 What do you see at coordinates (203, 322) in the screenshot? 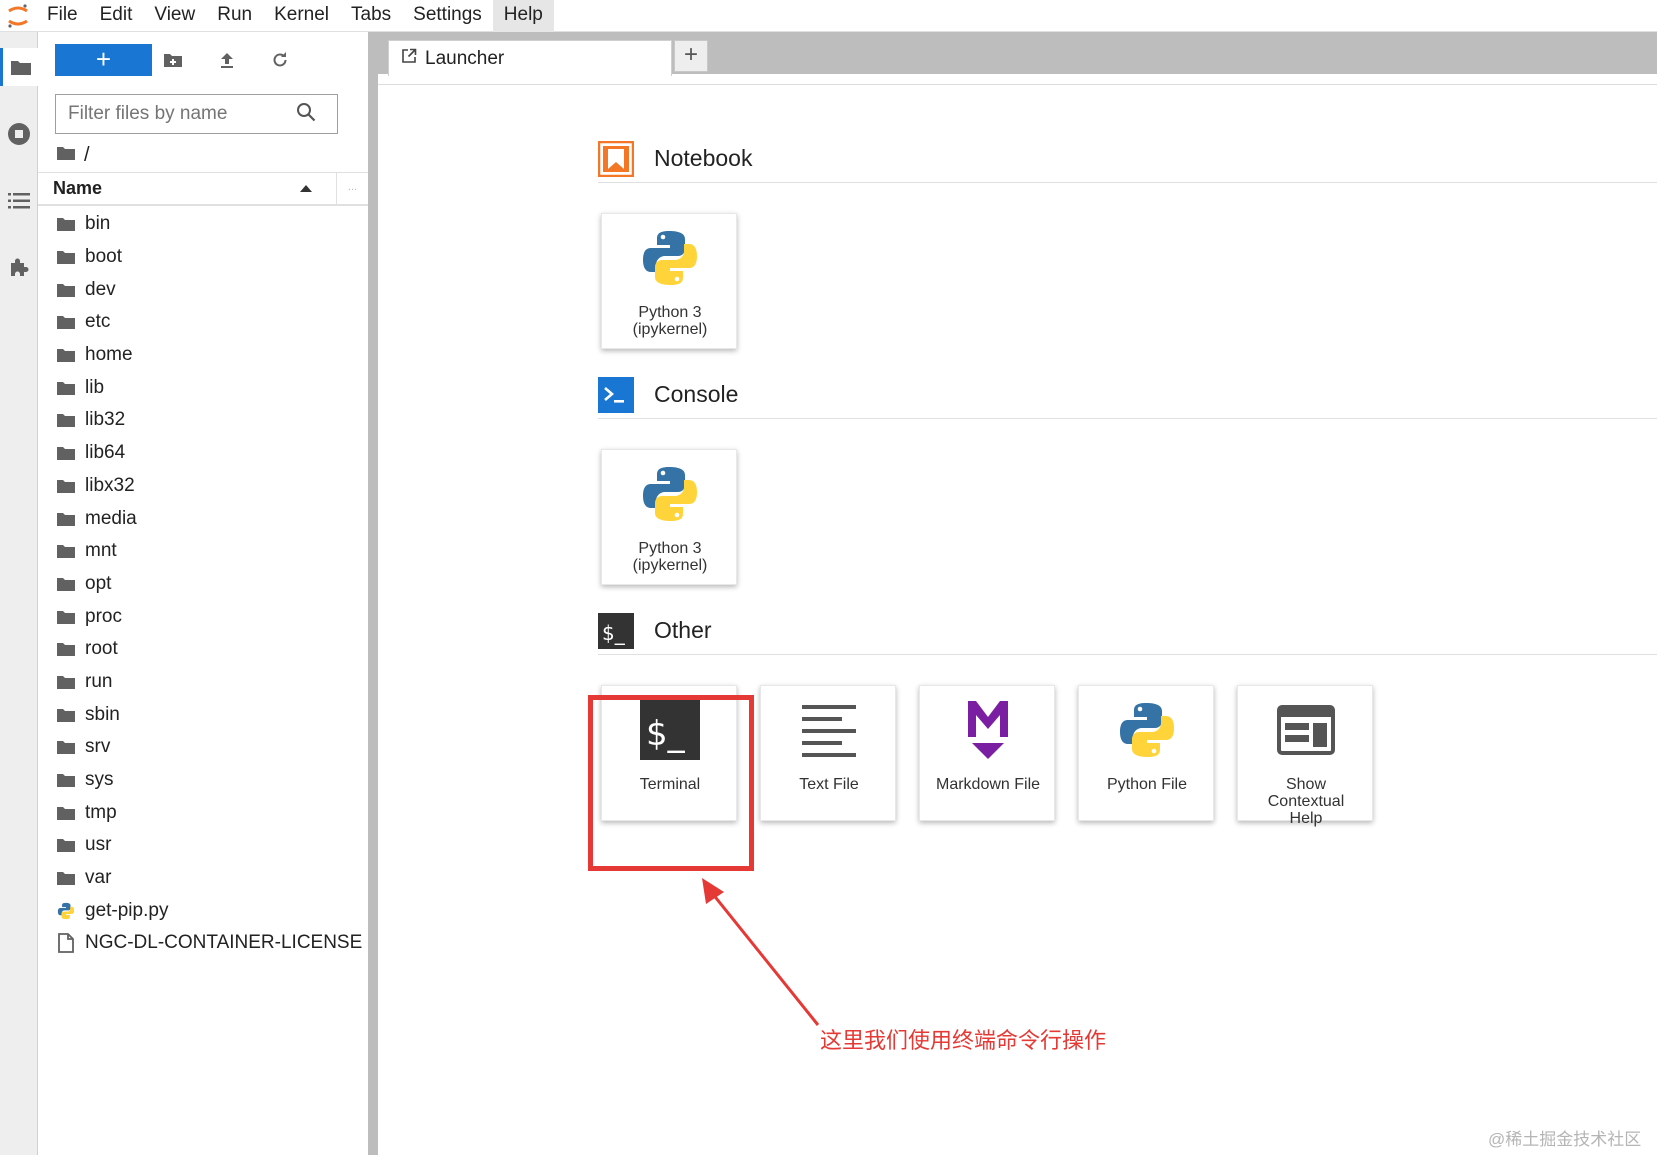
I see `file-list-item: etc` at bounding box center [203, 322].